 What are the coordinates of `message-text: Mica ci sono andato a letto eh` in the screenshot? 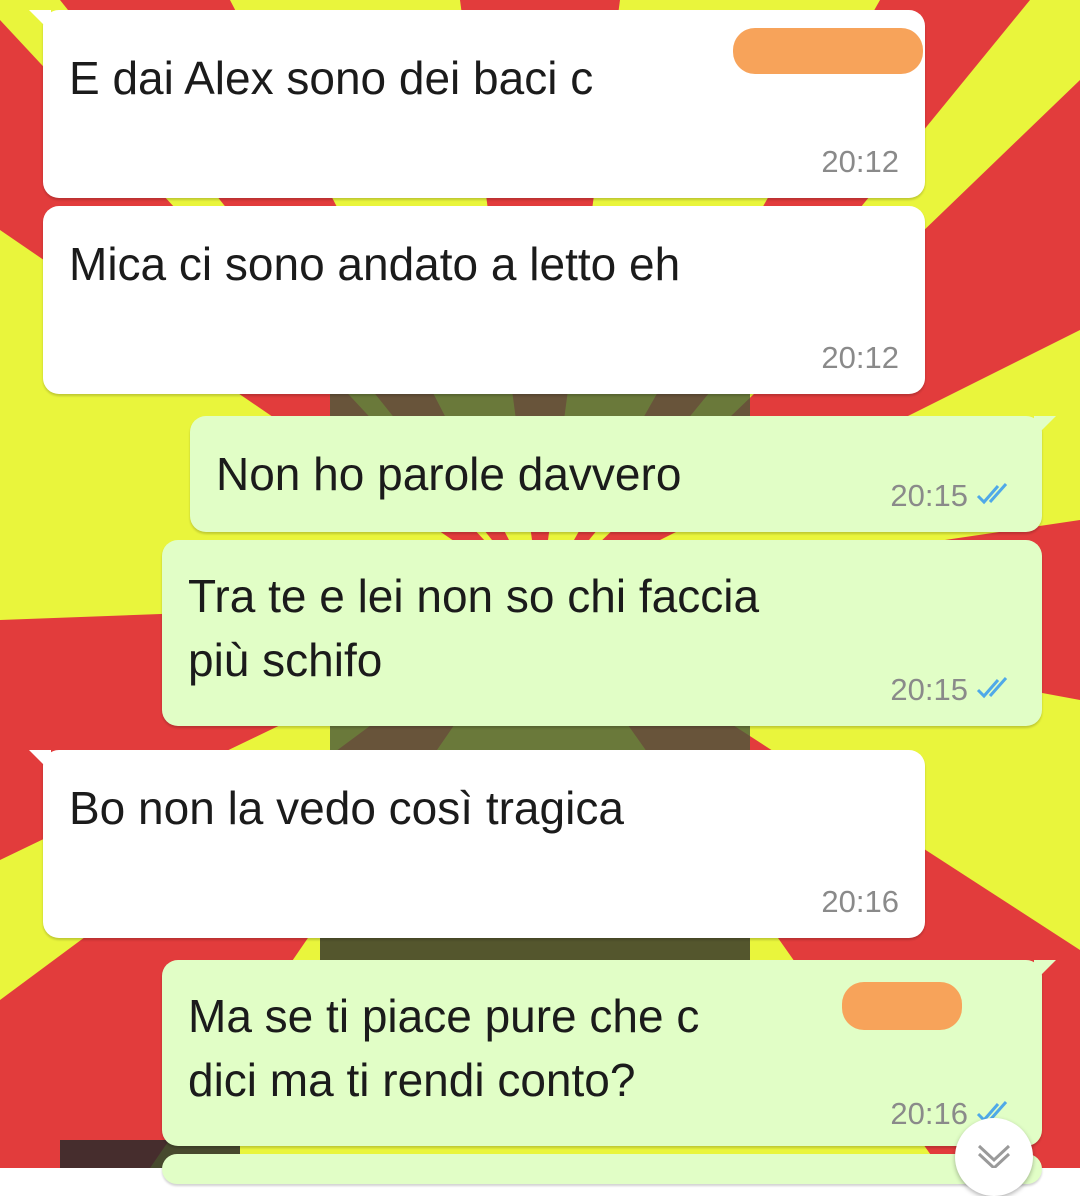 It's located at (375, 264).